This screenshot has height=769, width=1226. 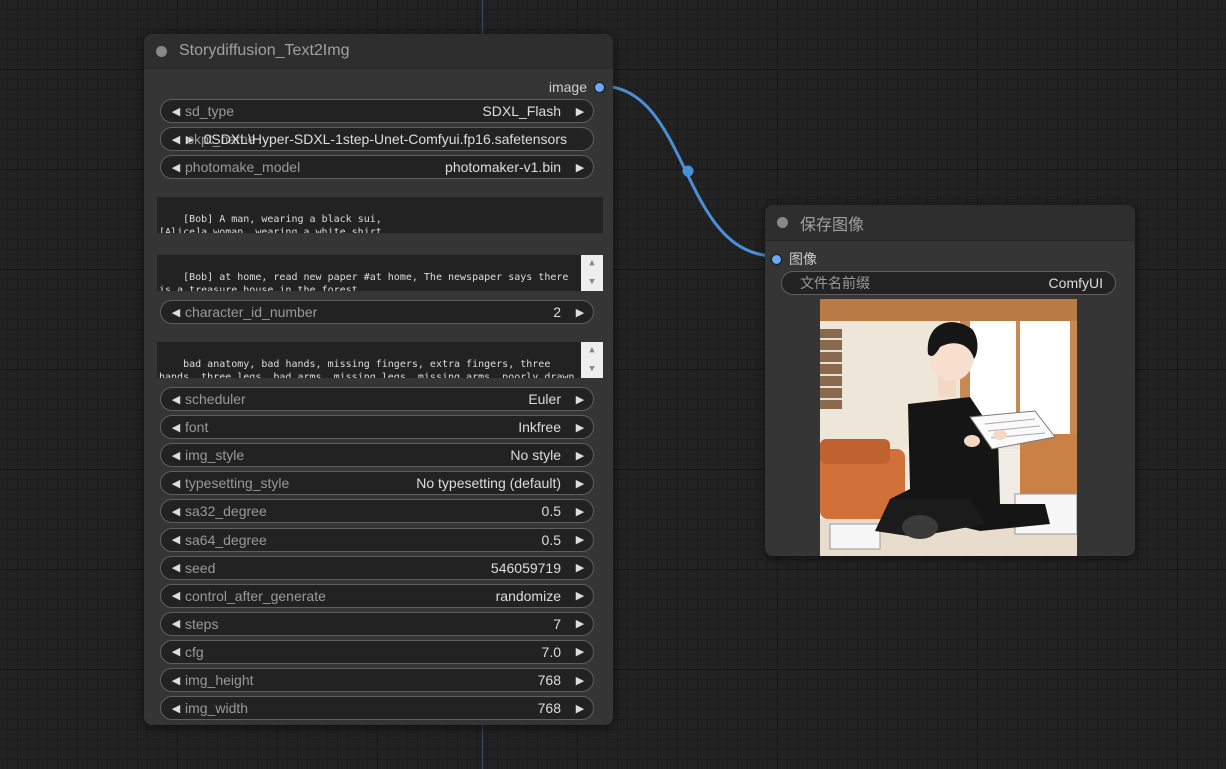 What do you see at coordinates (557, 312) in the screenshot?
I see `widget-value: 2` at bounding box center [557, 312].